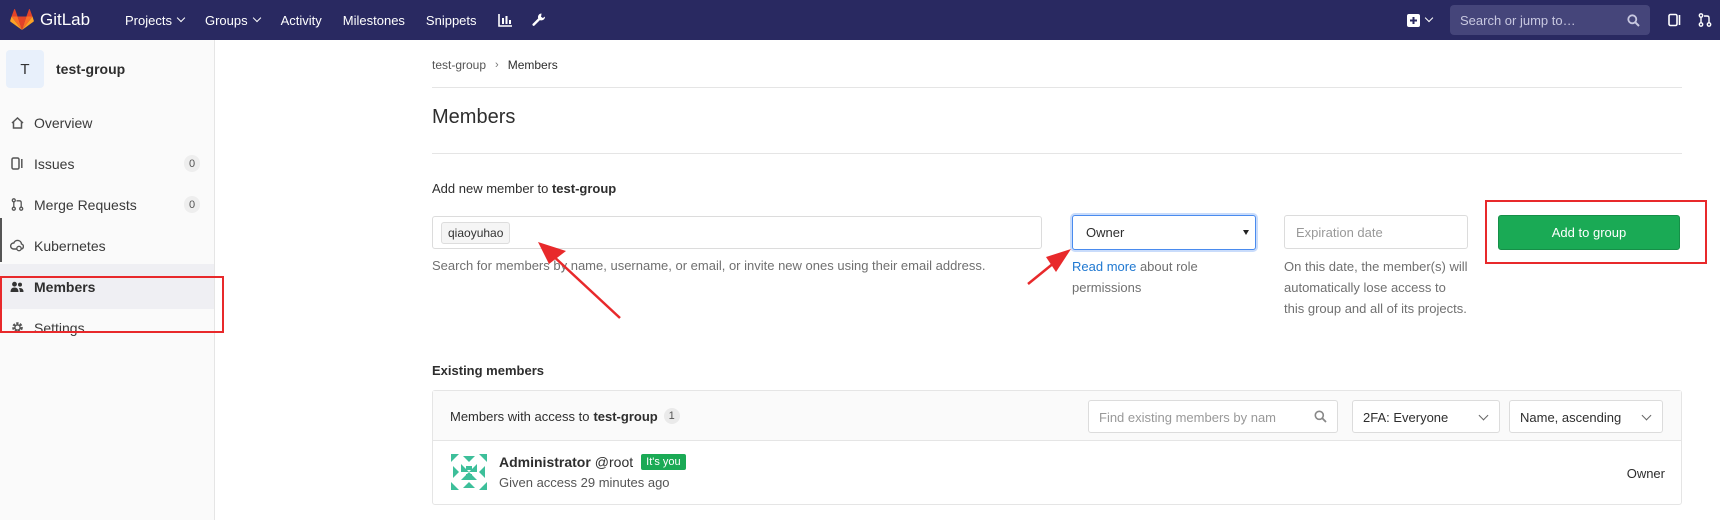 The width and height of the screenshot is (1720, 520). I want to click on breadcrumb: test-group › Members, so click(495, 65).